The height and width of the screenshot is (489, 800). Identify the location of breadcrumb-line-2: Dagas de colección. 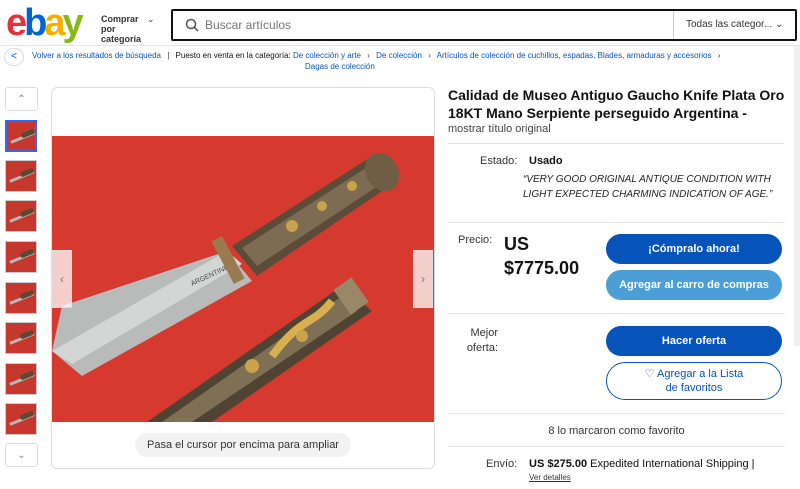
(340, 66).